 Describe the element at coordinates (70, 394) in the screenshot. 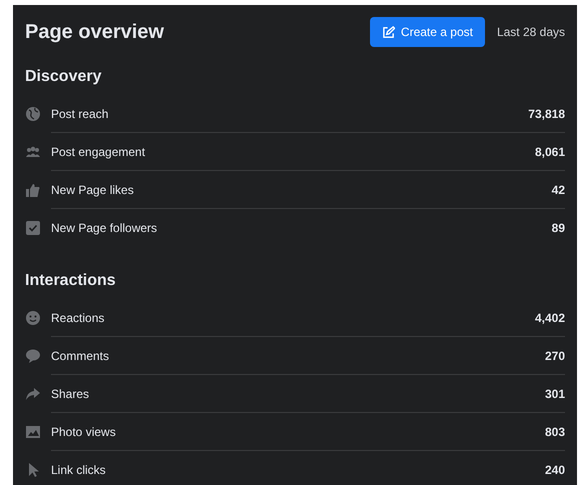

I see `metric-label: Shares` at that location.